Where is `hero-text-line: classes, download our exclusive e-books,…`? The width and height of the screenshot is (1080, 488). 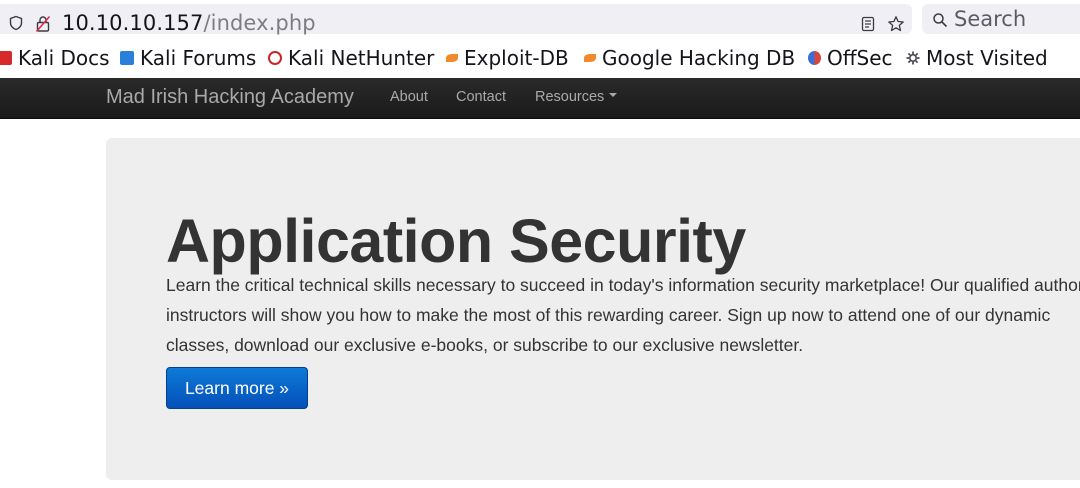 hero-text-line: classes, download our exclusive e-books,… is located at coordinates (485, 345).